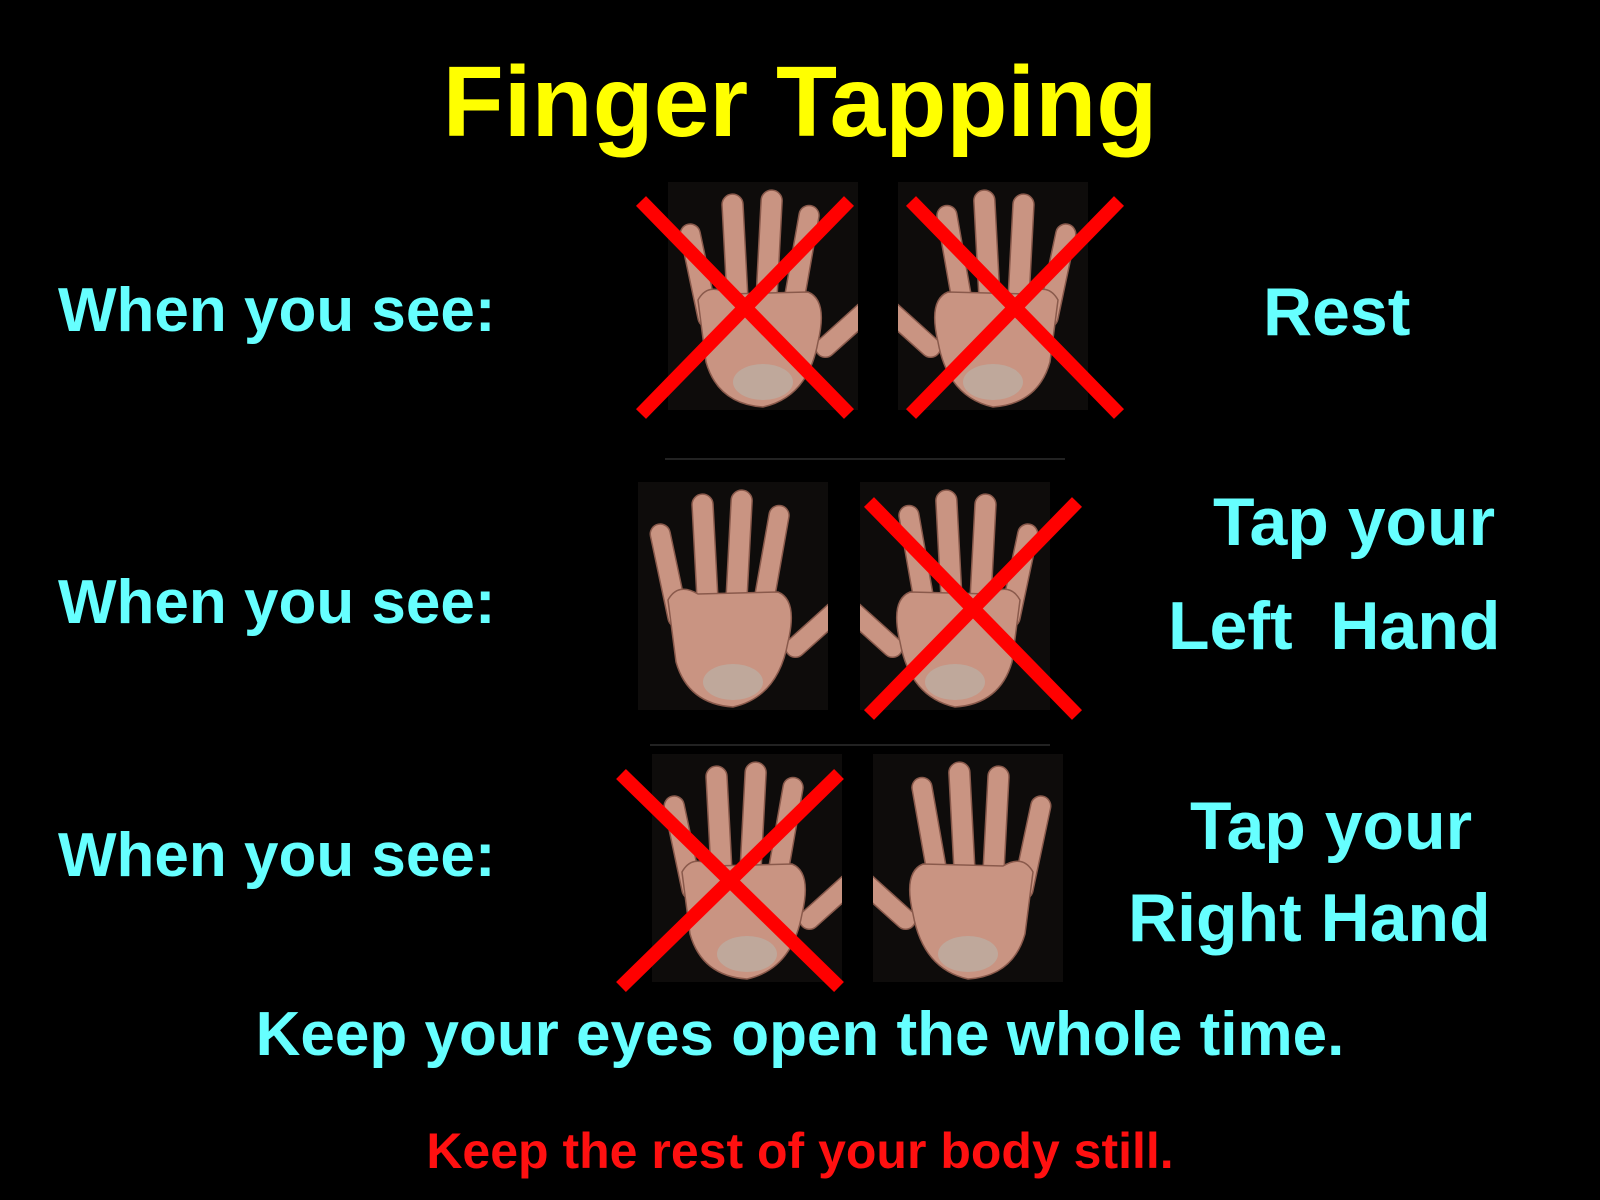  I want to click on row-1-right-hand-image, so click(993, 296).